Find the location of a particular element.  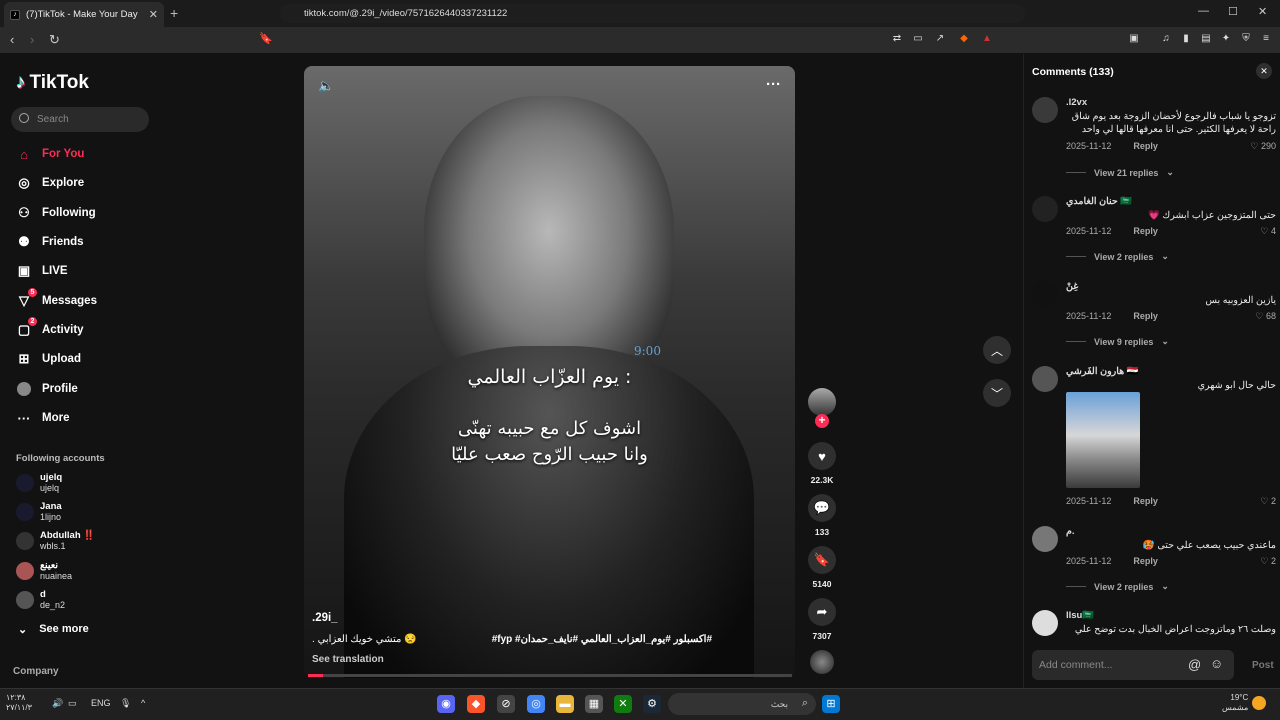

windows-start-icon: ⊞ is located at coordinates (831, 704).